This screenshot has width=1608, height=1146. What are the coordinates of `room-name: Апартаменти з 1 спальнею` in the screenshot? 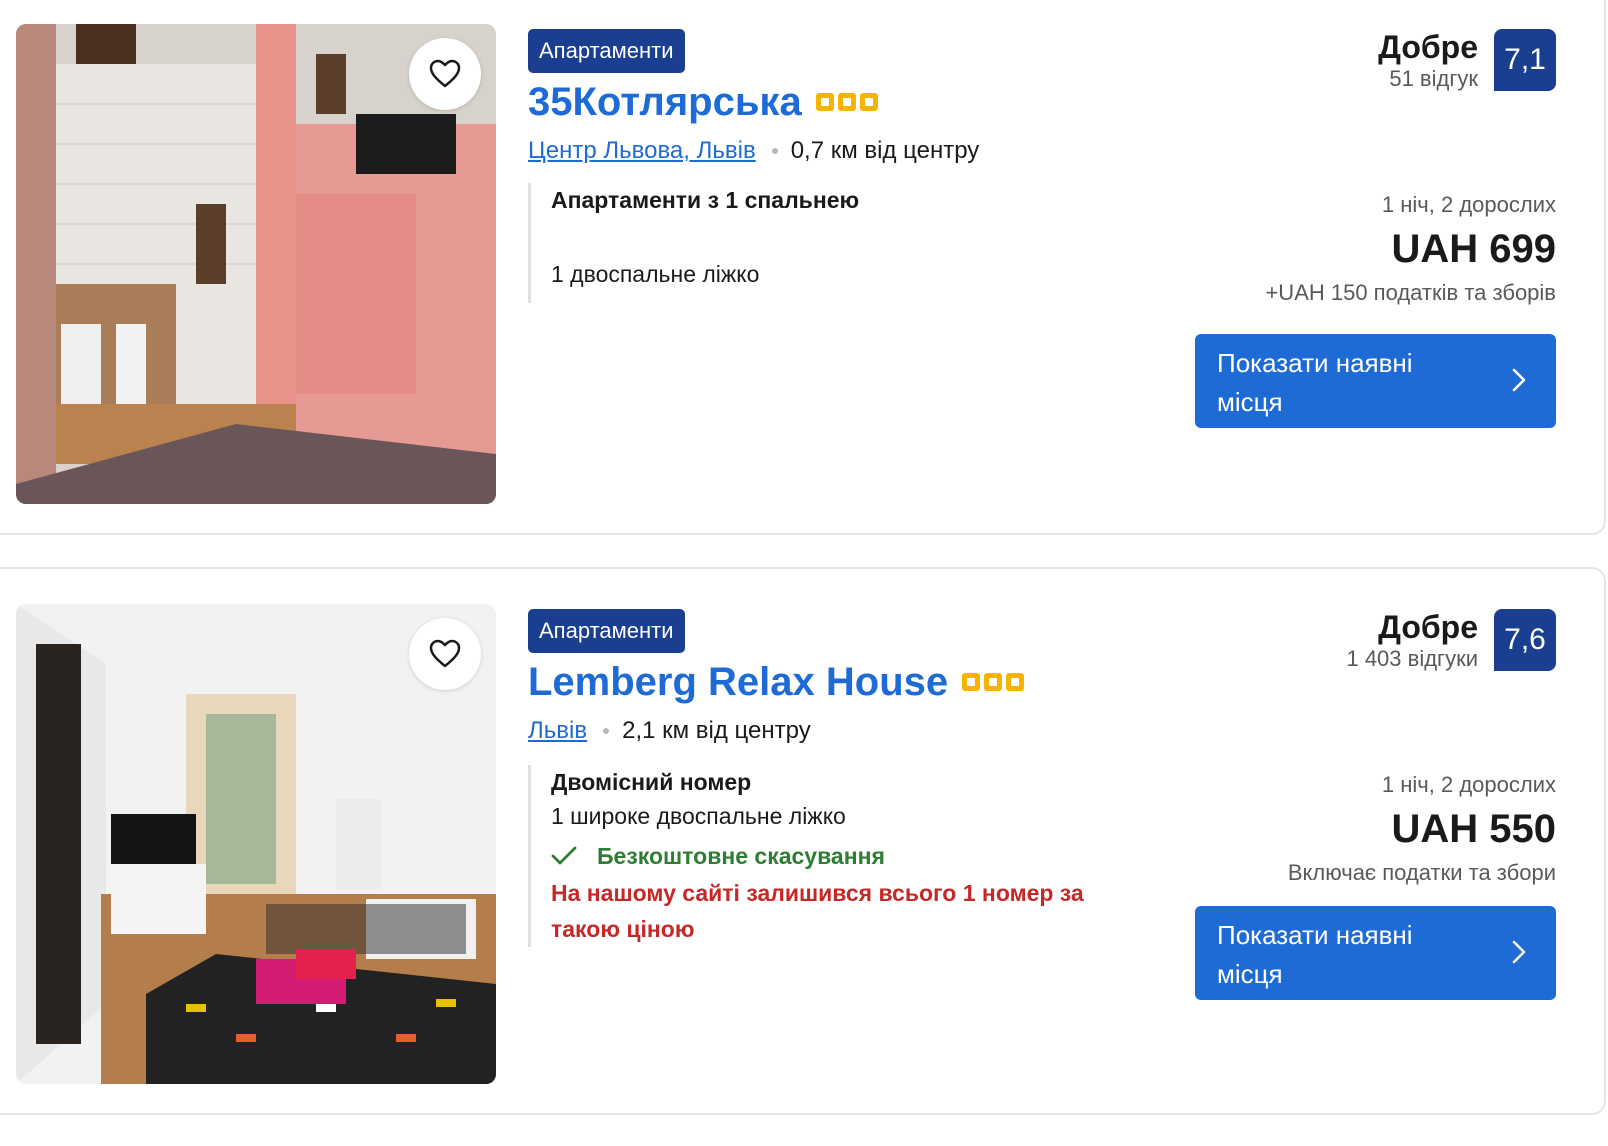 It's located at (705, 200).